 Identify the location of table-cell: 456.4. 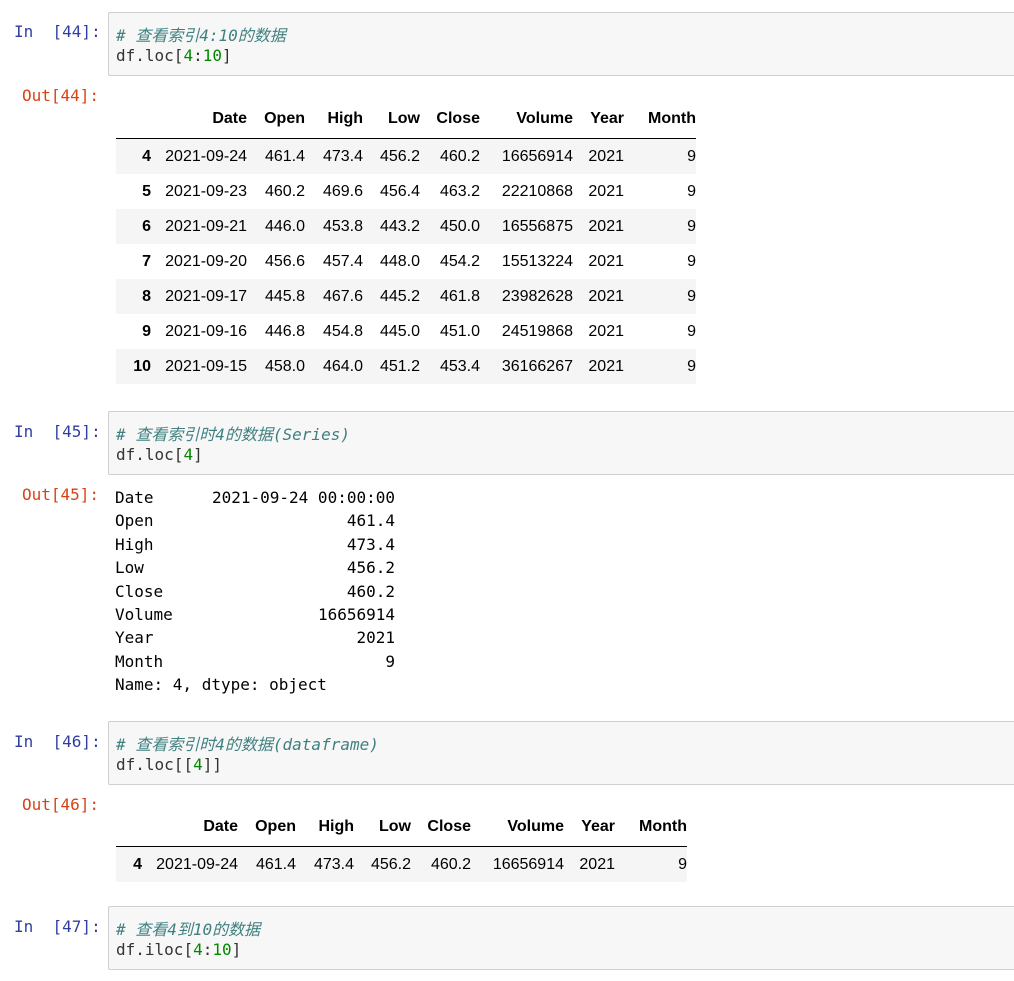
(399, 191).